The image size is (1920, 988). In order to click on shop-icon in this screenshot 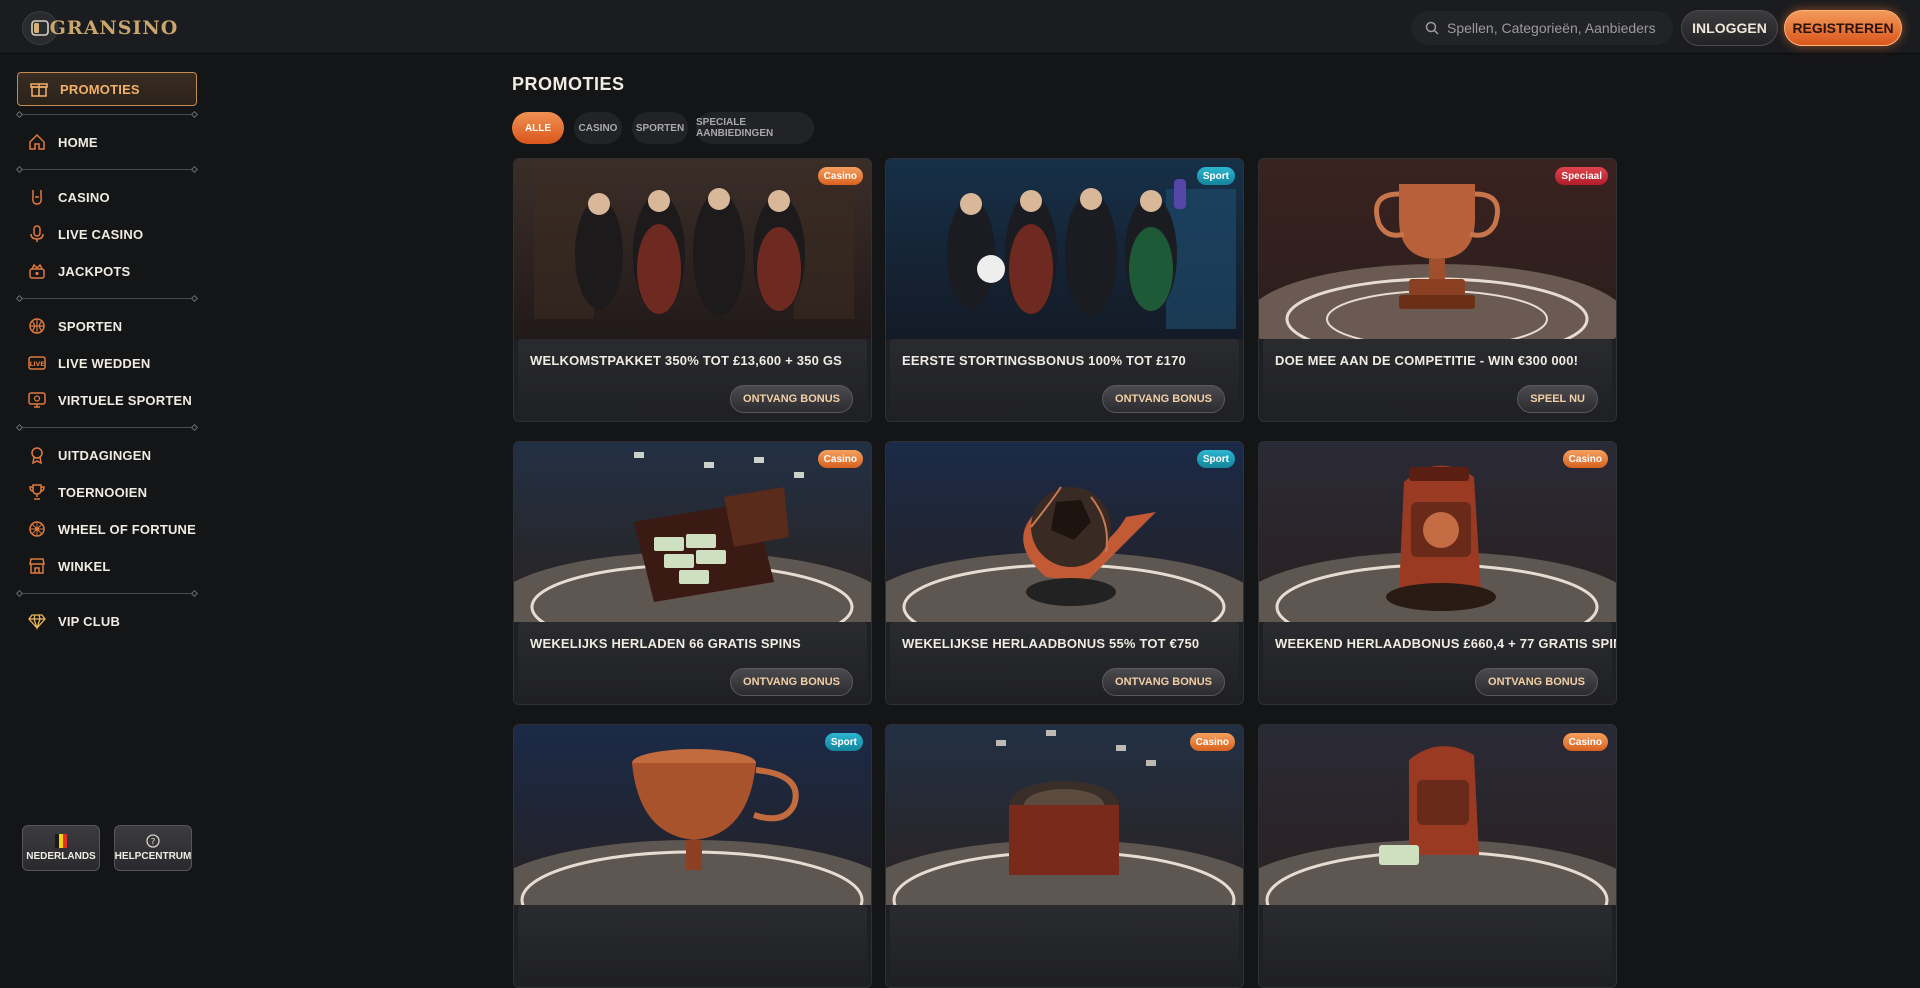, I will do `click(37, 566)`.